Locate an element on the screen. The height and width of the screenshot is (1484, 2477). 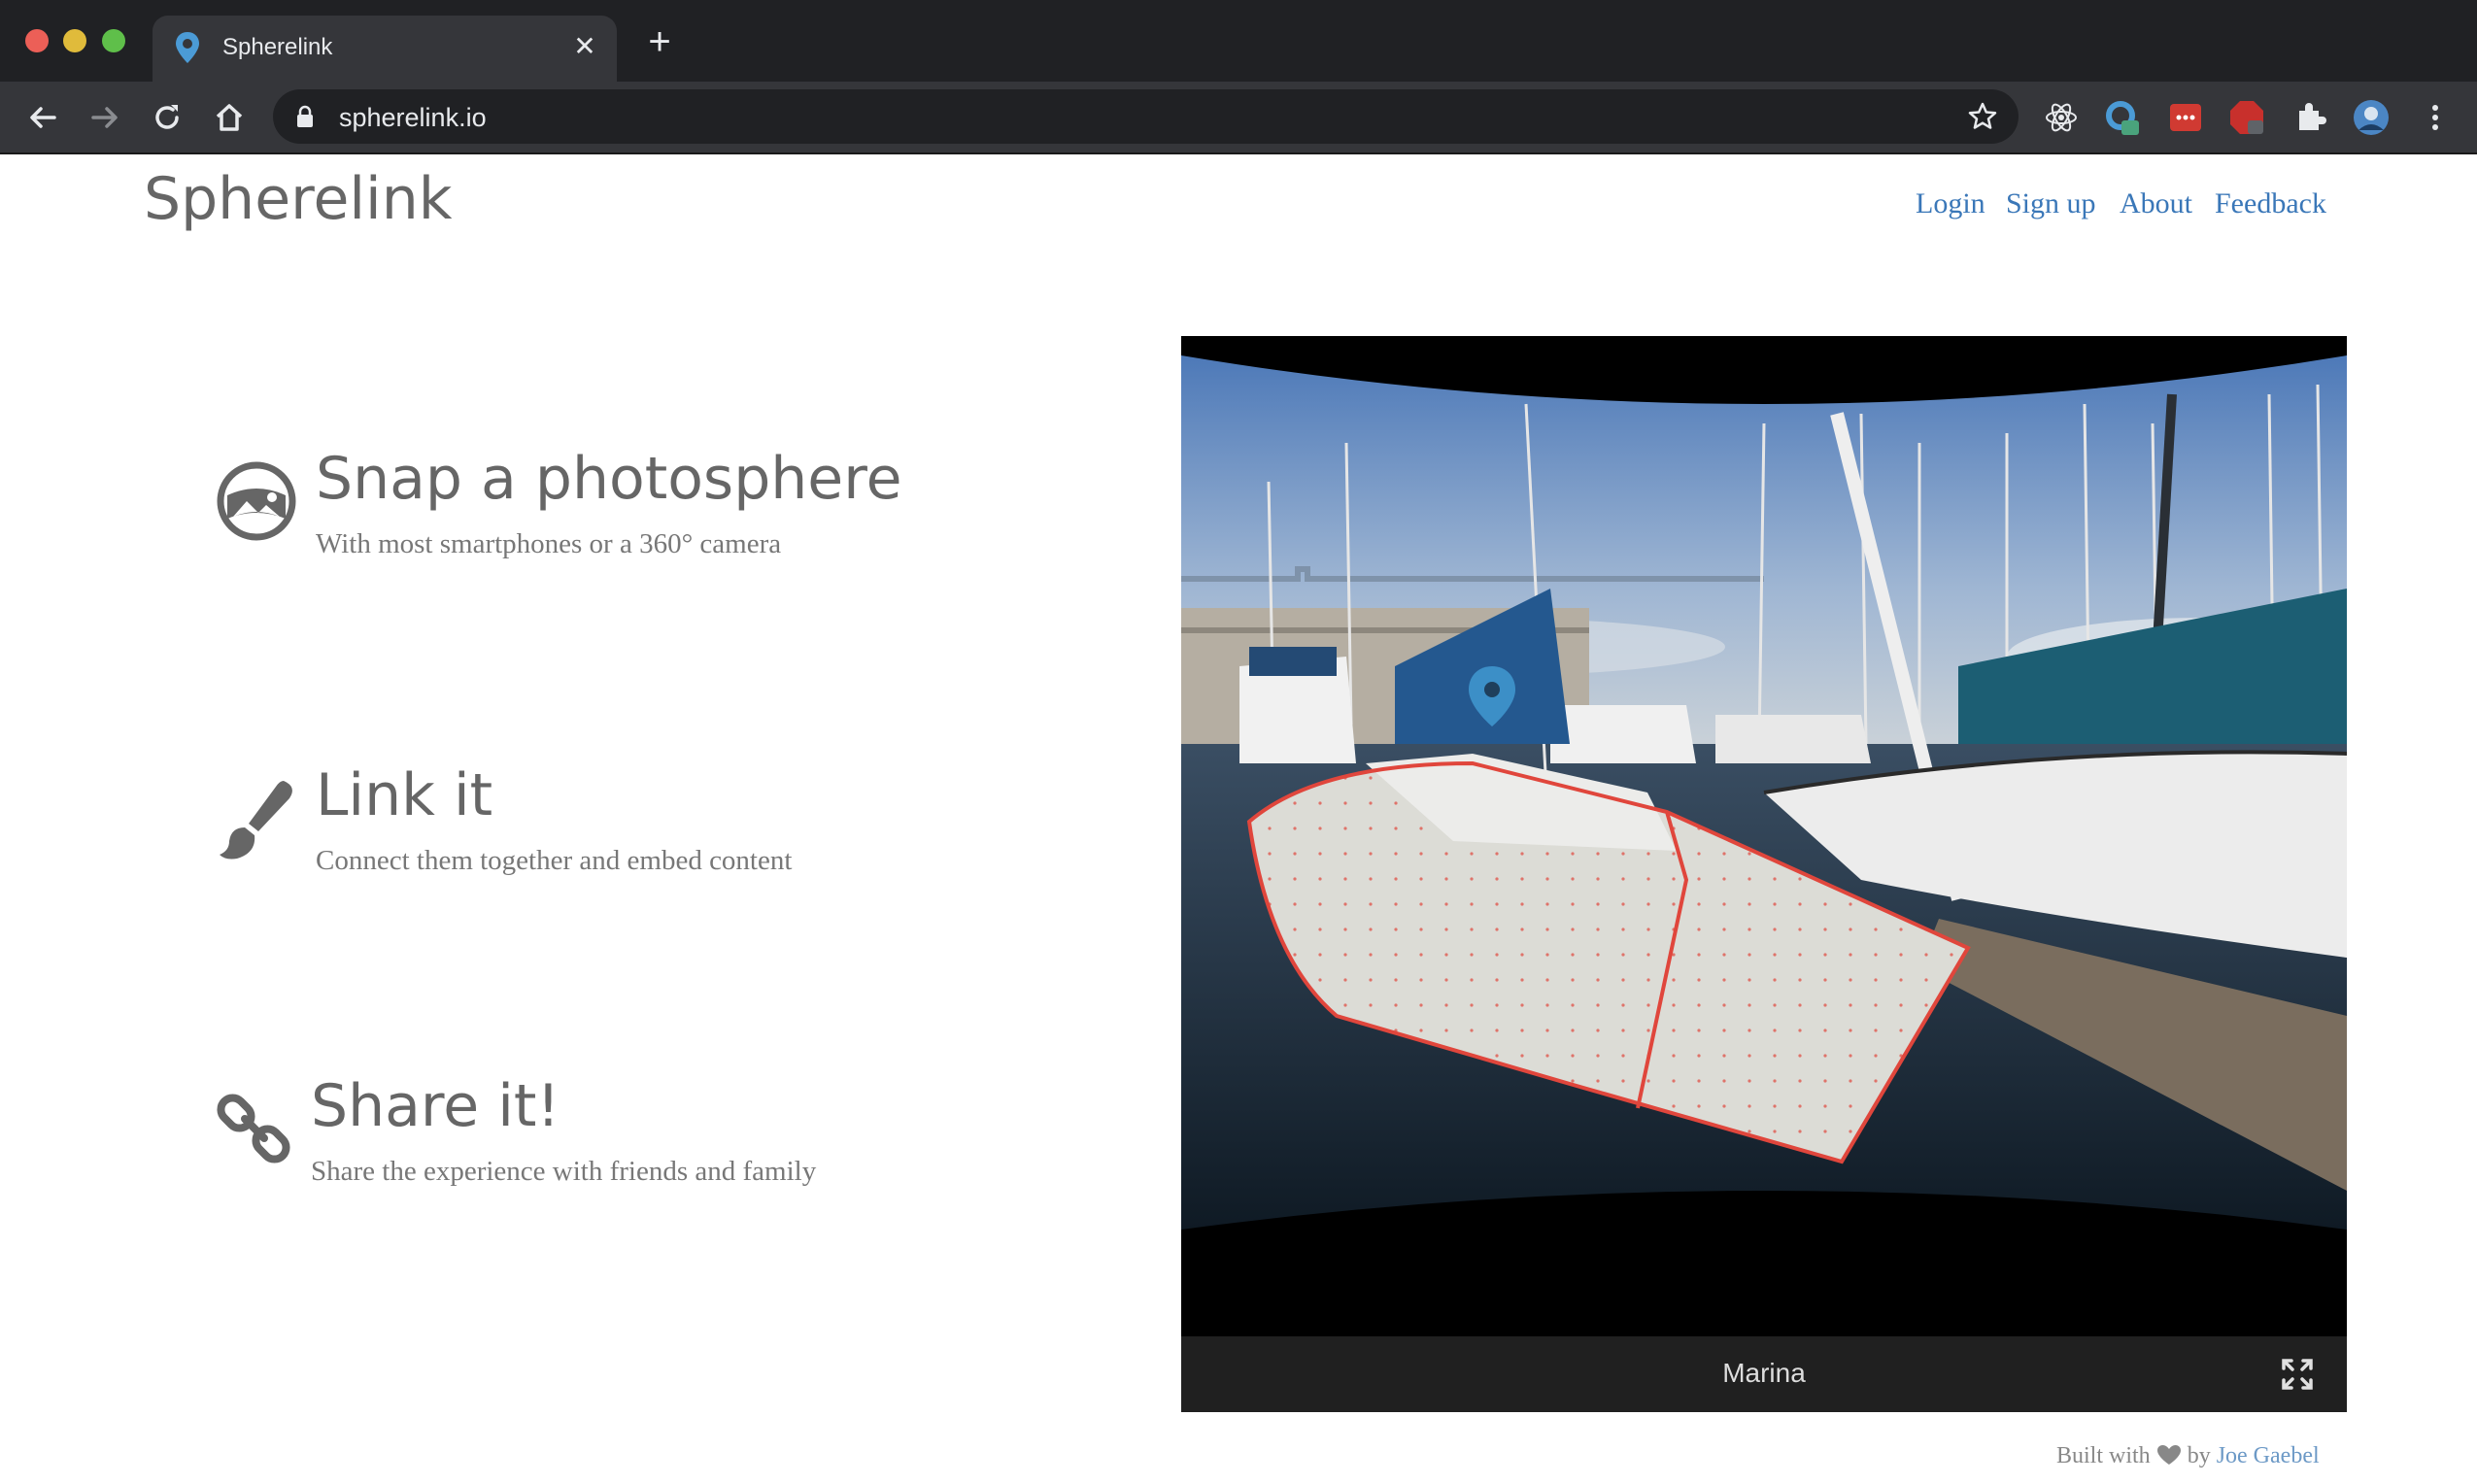
browser-menu-icon is located at coordinates (2435, 118).